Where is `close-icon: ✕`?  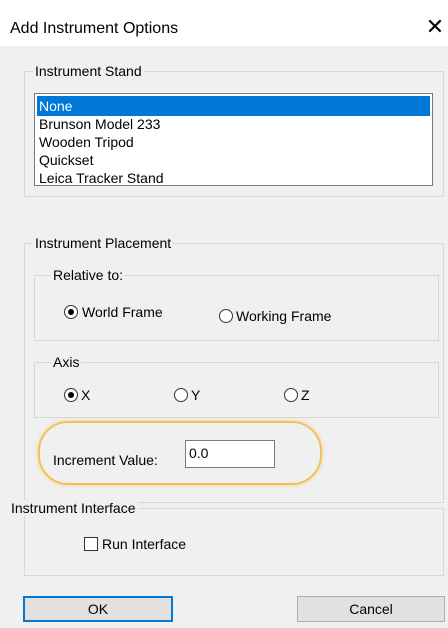
close-icon: ✕ is located at coordinates (435, 28).